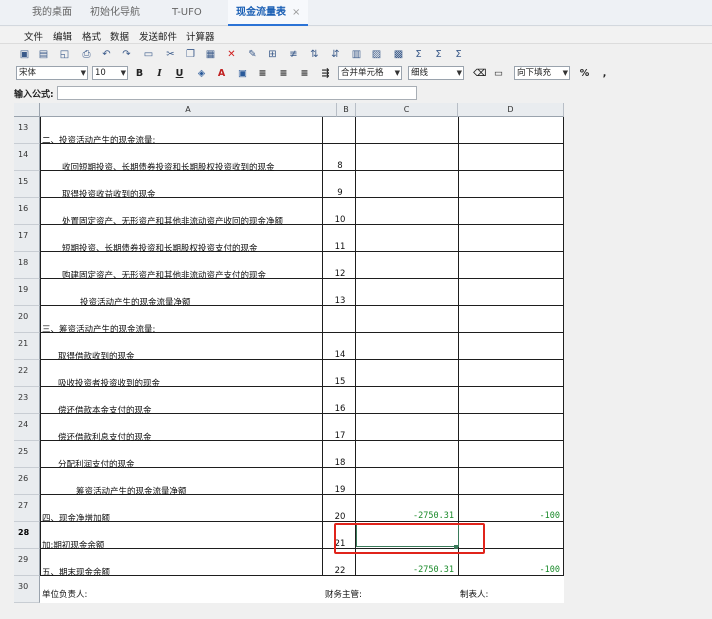  I want to click on select-all-corner, so click(27, 110).